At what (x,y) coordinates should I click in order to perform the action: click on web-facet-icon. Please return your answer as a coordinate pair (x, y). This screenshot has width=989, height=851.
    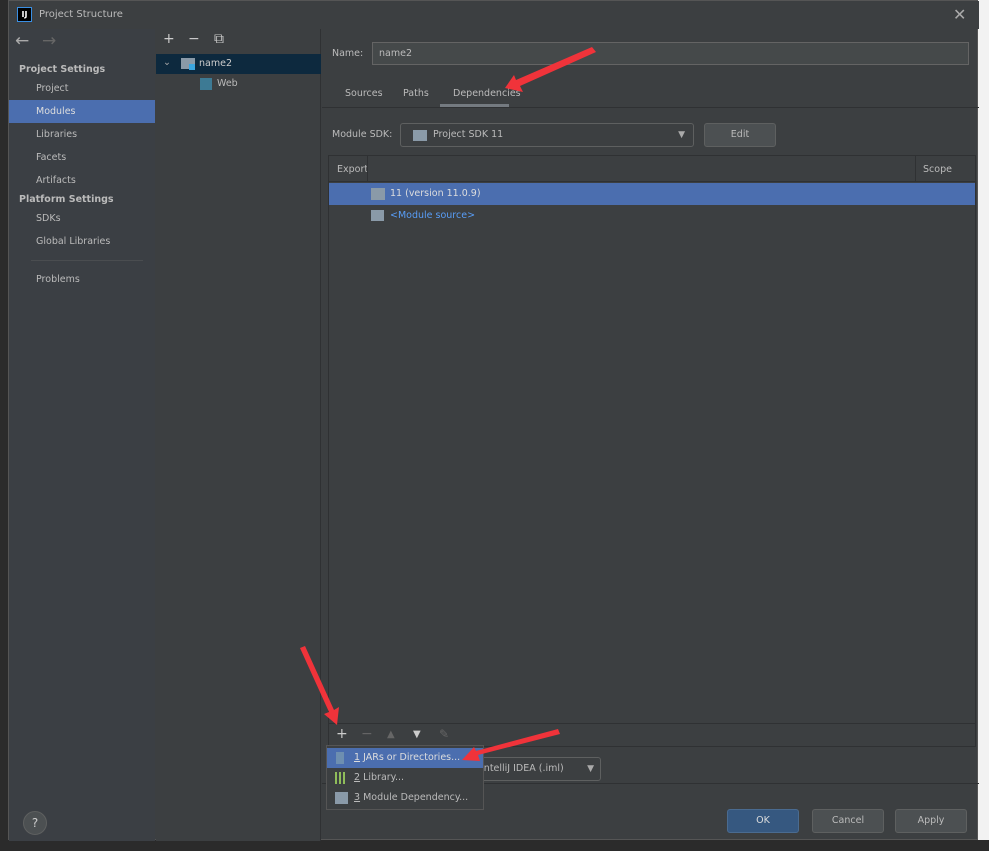
    Looking at the image, I should click on (206, 84).